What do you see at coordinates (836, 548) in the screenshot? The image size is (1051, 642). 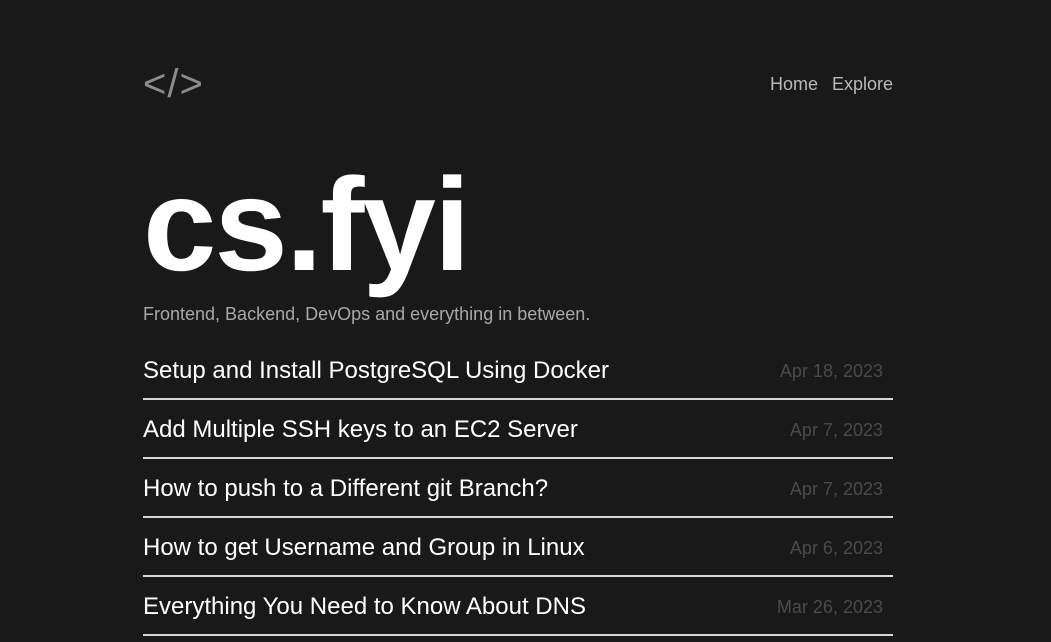 I see `post-date: Apr 6, 2023` at bounding box center [836, 548].